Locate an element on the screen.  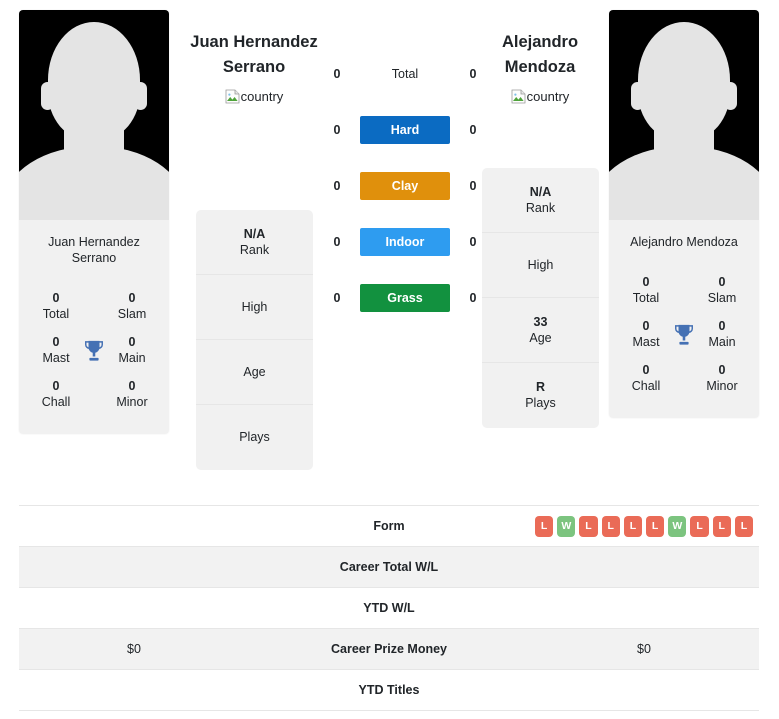
row-label-ytd-titles: YTD Titles is located at coordinates (389, 690).